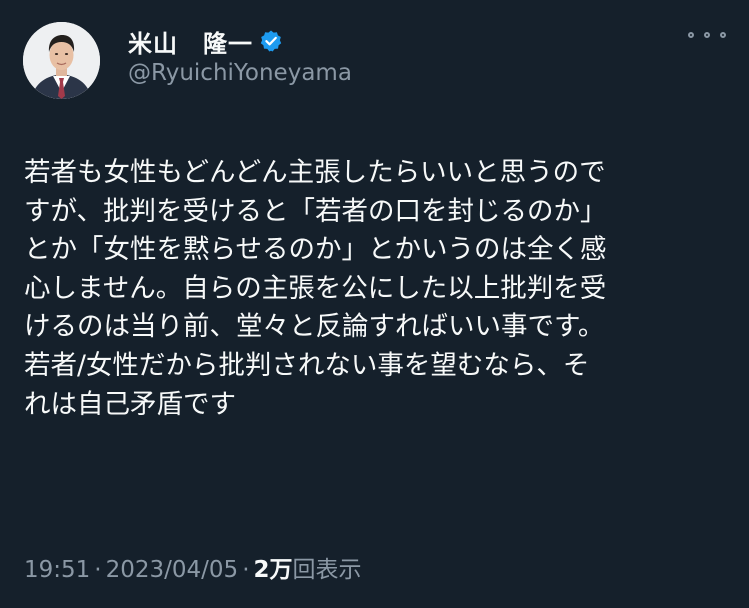 The width and height of the screenshot is (749, 608). Describe the element at coordinates (315, 211) in the screenshot. I see `tweet-text-line: すが、批判を受けると「若者の口を封じるのか」` at that location.